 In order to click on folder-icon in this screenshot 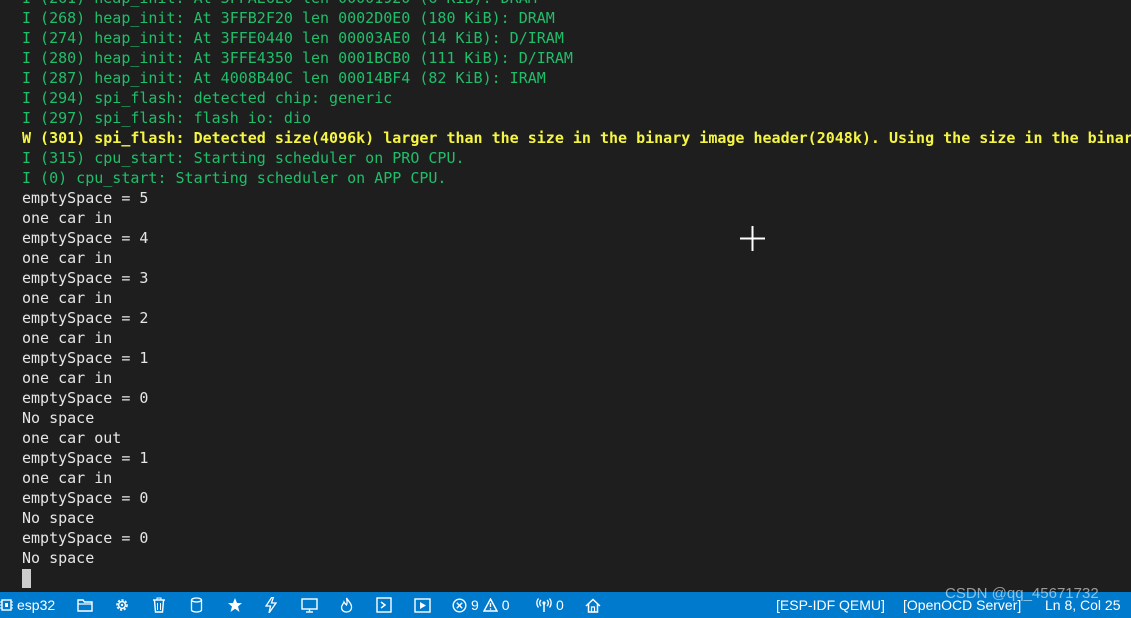, I will do `click(85, 605)`.